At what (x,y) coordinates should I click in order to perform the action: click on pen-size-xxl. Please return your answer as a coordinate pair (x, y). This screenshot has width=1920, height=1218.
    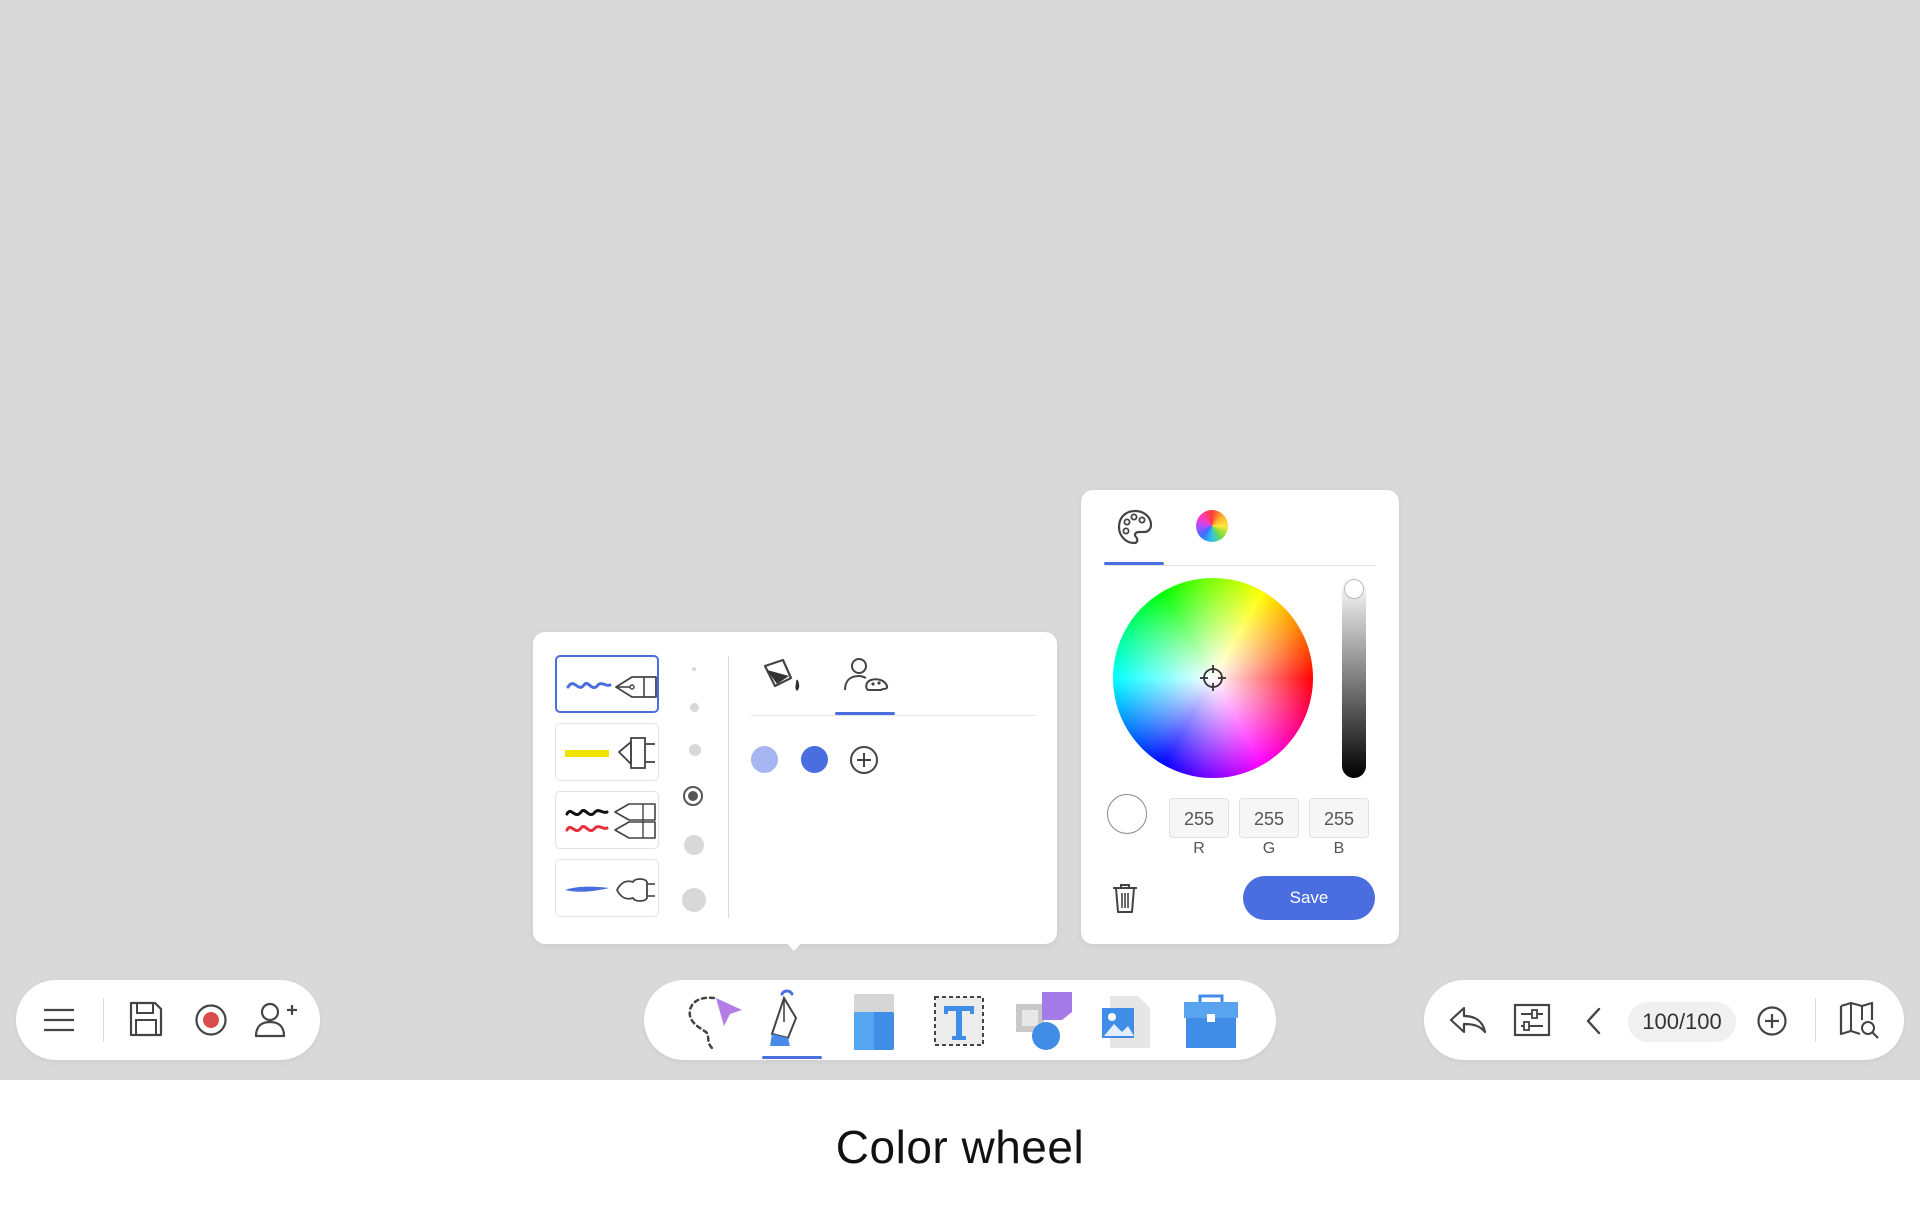
    Looking at the image, I should click on (694, 900).